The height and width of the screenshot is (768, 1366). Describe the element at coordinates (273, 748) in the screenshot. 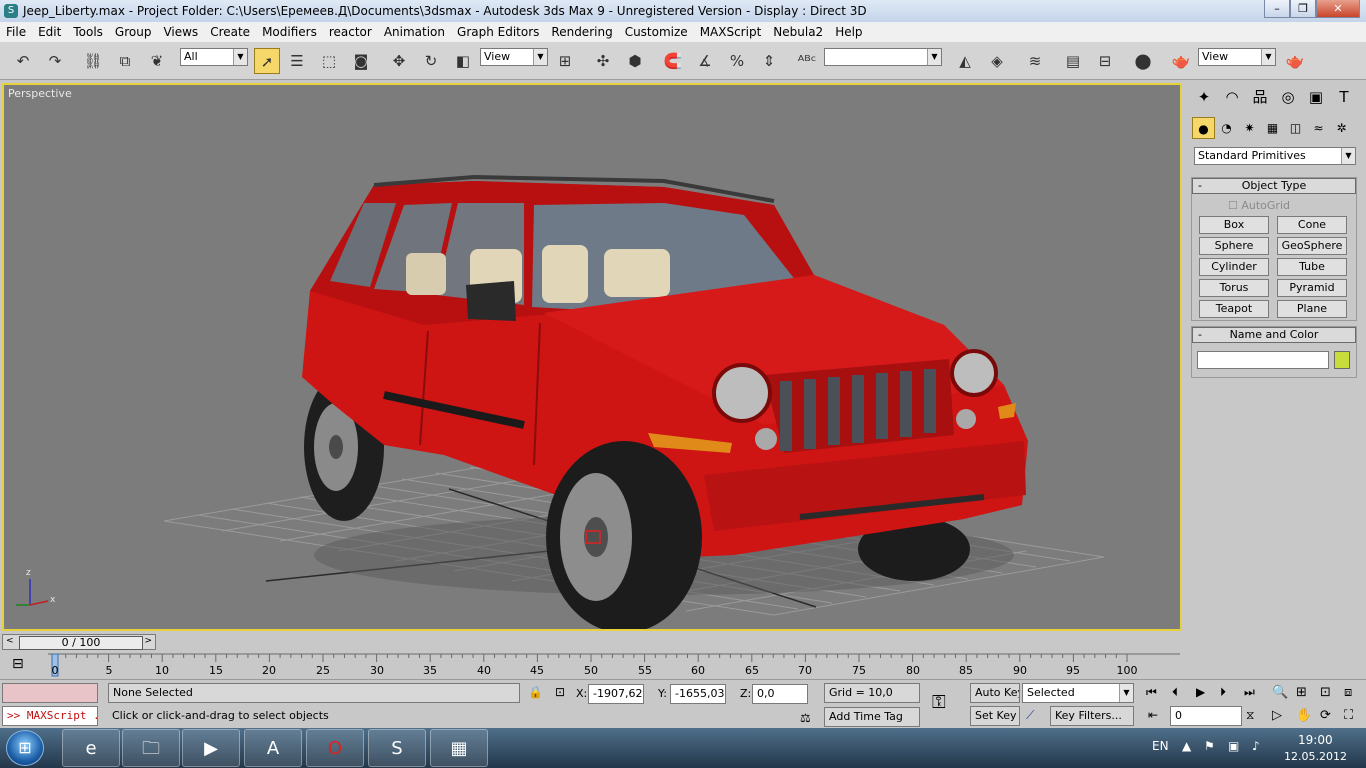

I see `autocad-icon: A` at that location.